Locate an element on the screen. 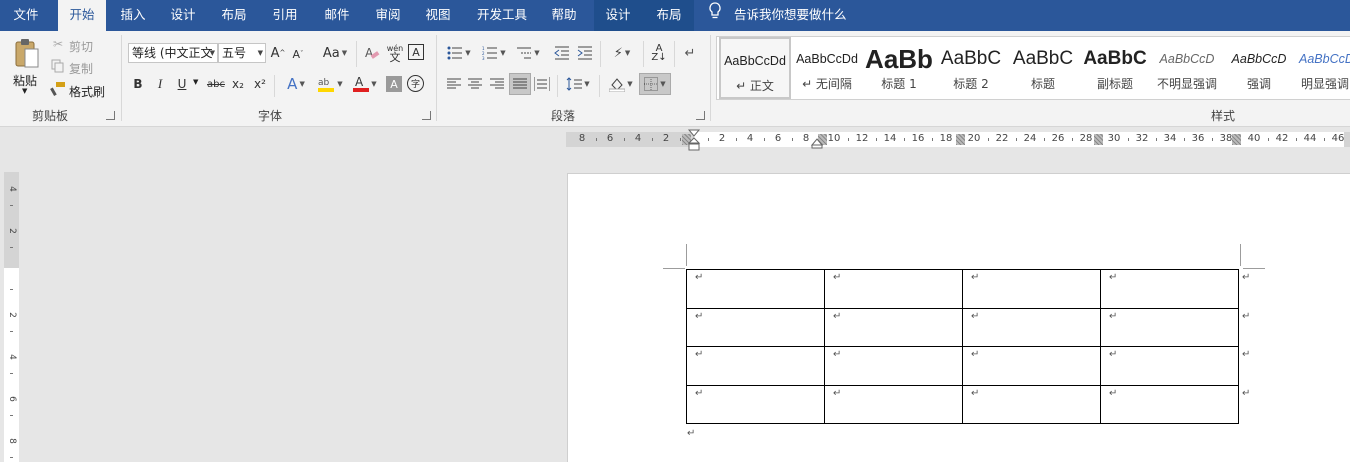  cut-button: 剪切 is located at coordinates (81, 46).